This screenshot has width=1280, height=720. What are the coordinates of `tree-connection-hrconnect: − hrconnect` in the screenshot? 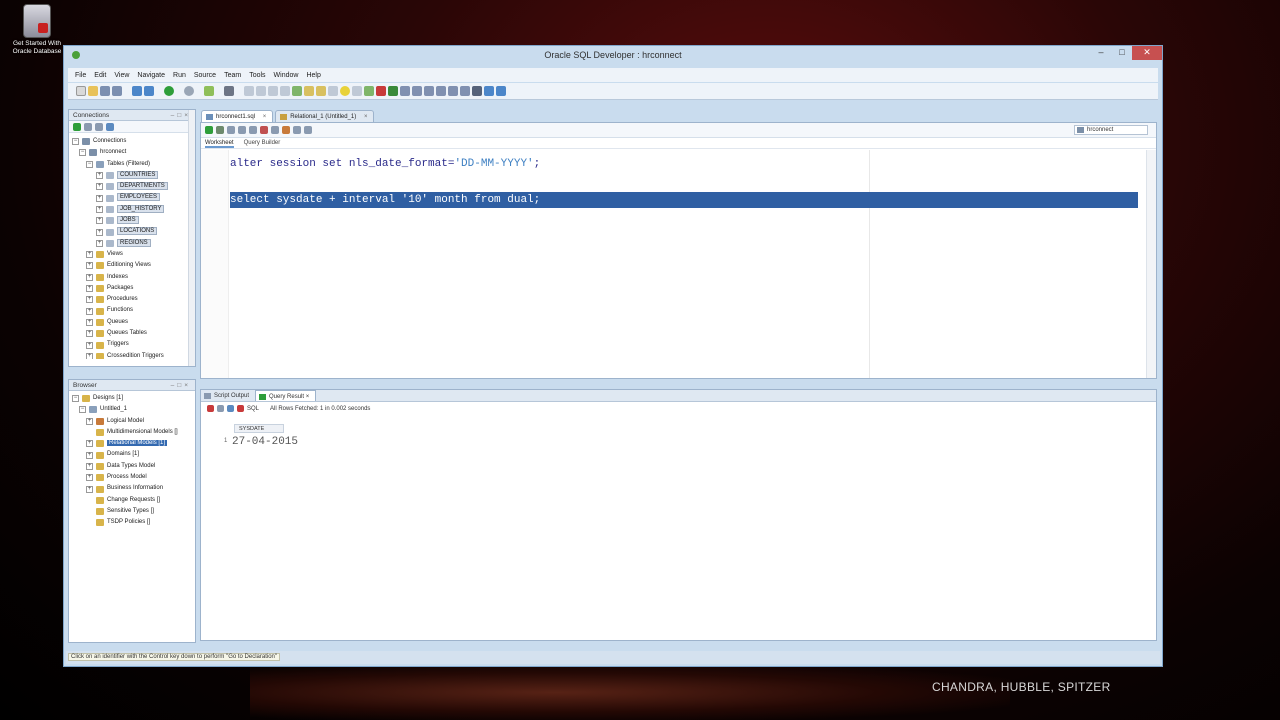 It's located at (129, 152).